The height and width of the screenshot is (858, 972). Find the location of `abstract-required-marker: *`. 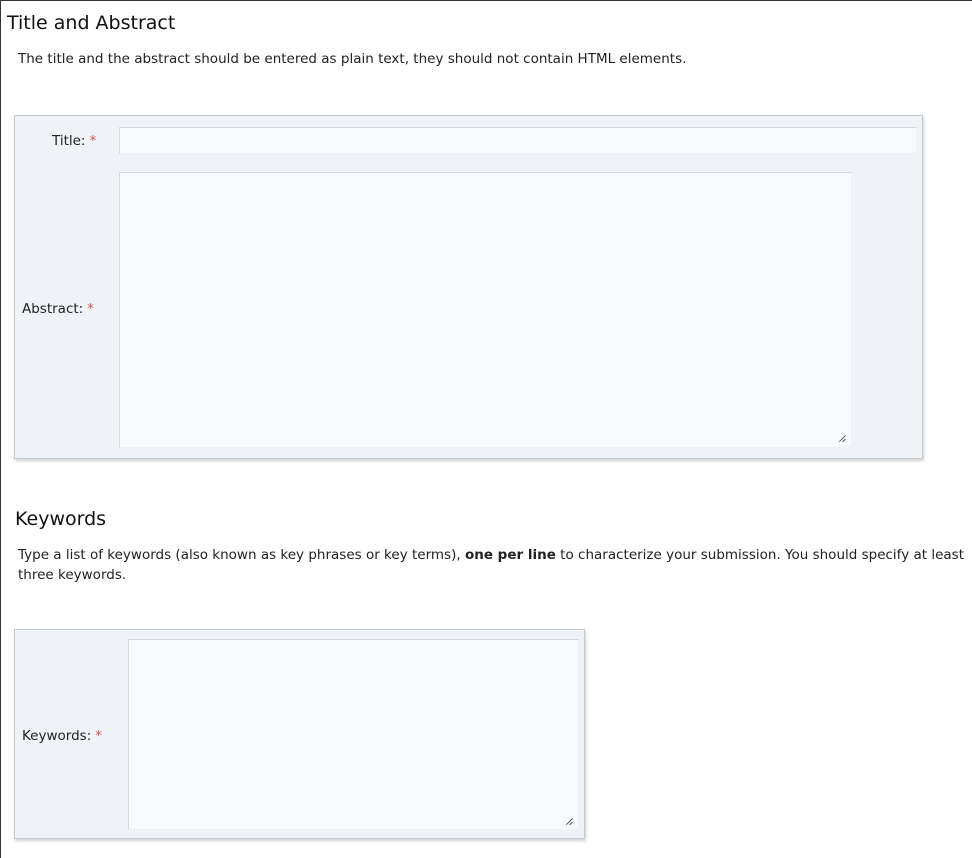

abstract-required-marker: * is located at coordinates (90, 309).